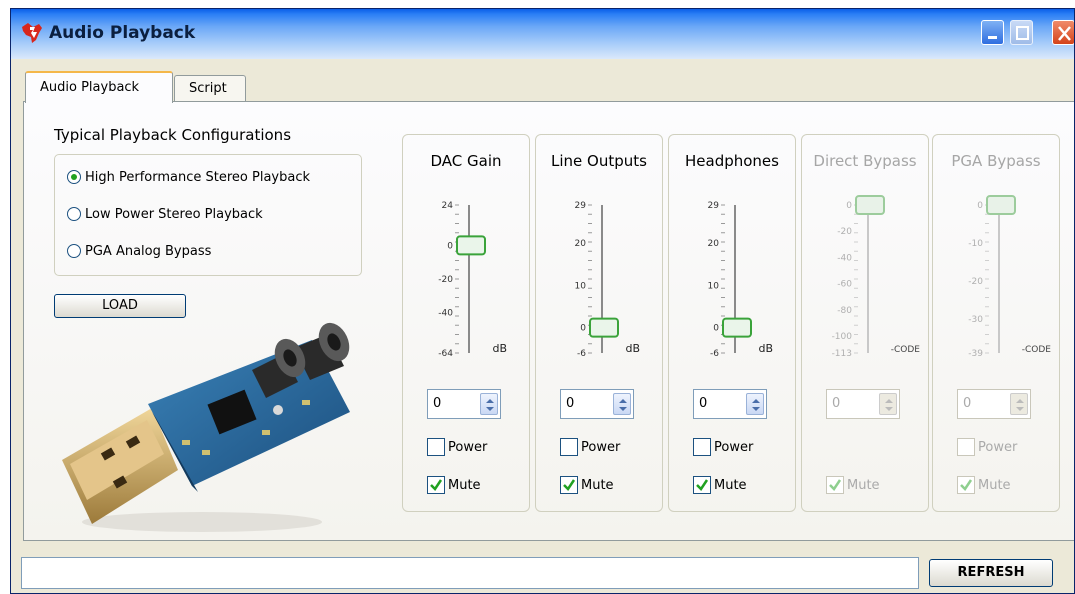  Describe the element at coordinates (994, 404) in the screenshot. I see `pga-bypass-spinbox: 0` at that location.